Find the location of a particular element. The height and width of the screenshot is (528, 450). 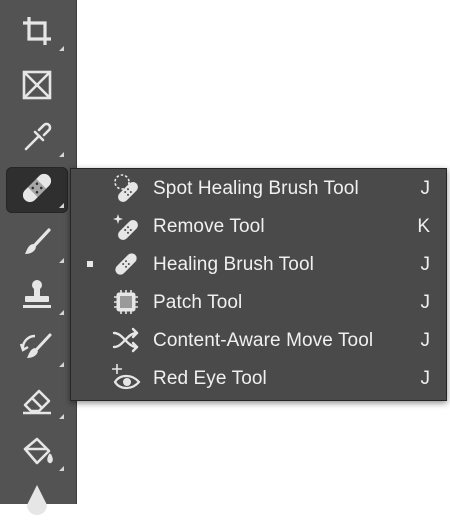

stamp-icon is located at coordinates (37, 297).